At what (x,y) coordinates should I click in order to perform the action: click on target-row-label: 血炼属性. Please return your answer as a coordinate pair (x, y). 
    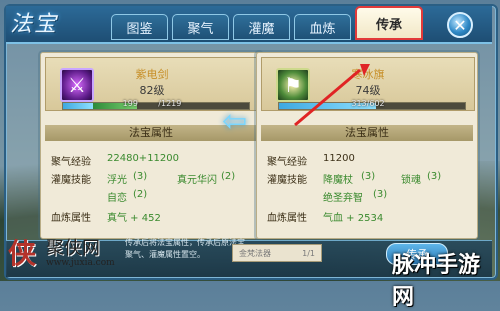
    Looking at the image, I should click on (287, 218).